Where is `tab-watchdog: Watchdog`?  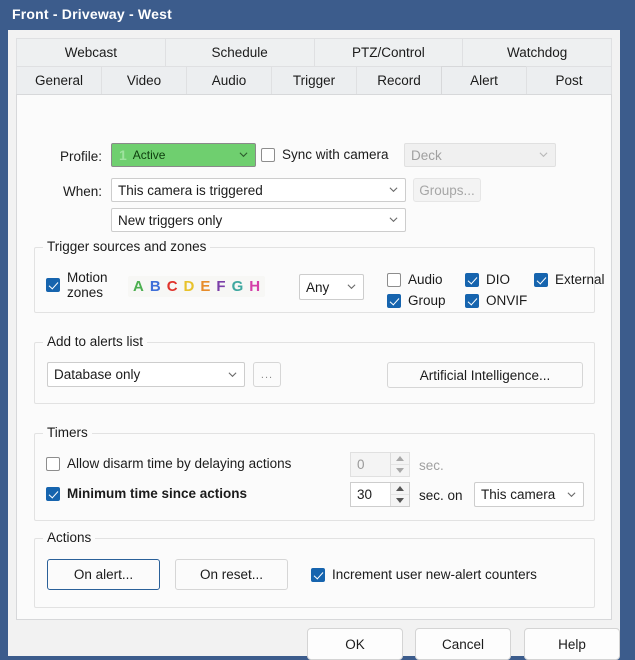 tab-watchdog: Watchdog is located at coordinates (537, 52).